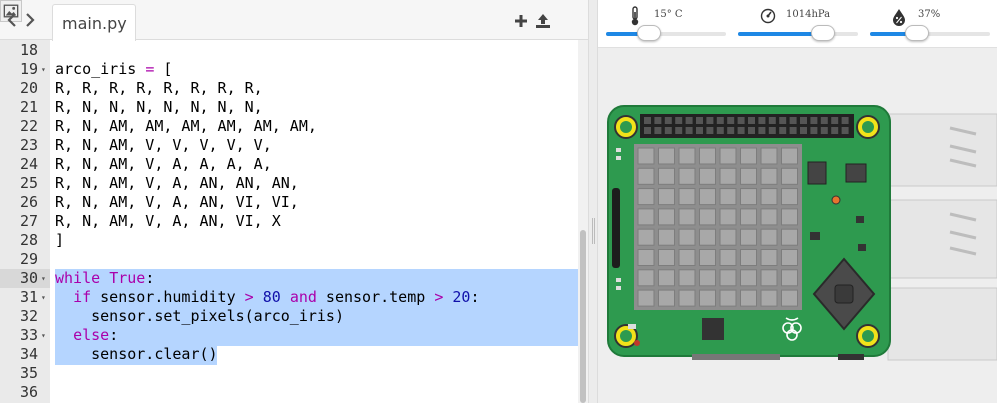  Describe the element at coordinates (649, 33) in the screenshot. I see `temperature-slider-thumb` at that location.